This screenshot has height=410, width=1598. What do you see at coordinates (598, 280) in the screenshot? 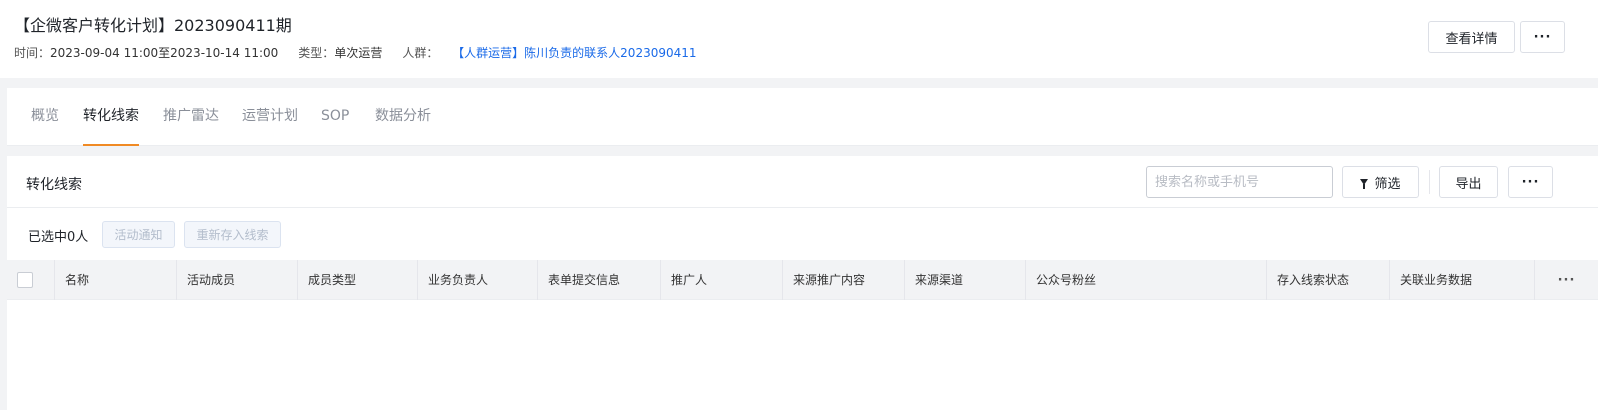
I see `column-header-form-info: 表单提交信息` at bounding box center [598, 280].